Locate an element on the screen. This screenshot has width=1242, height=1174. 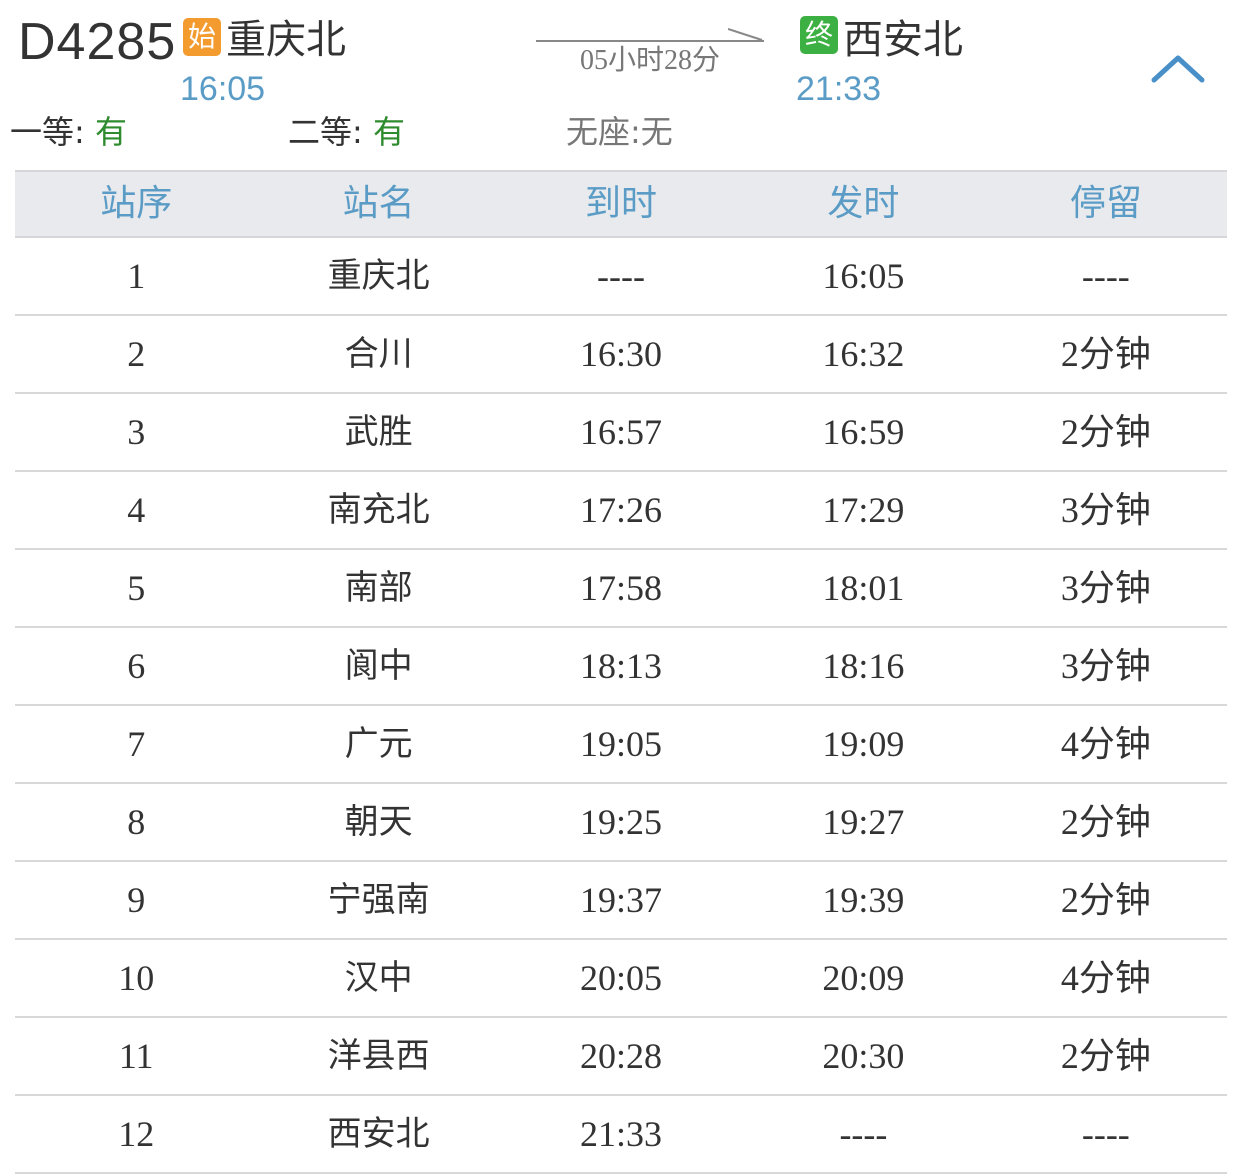
cell-stop-order: 3 is located at coordinates (136, 432).